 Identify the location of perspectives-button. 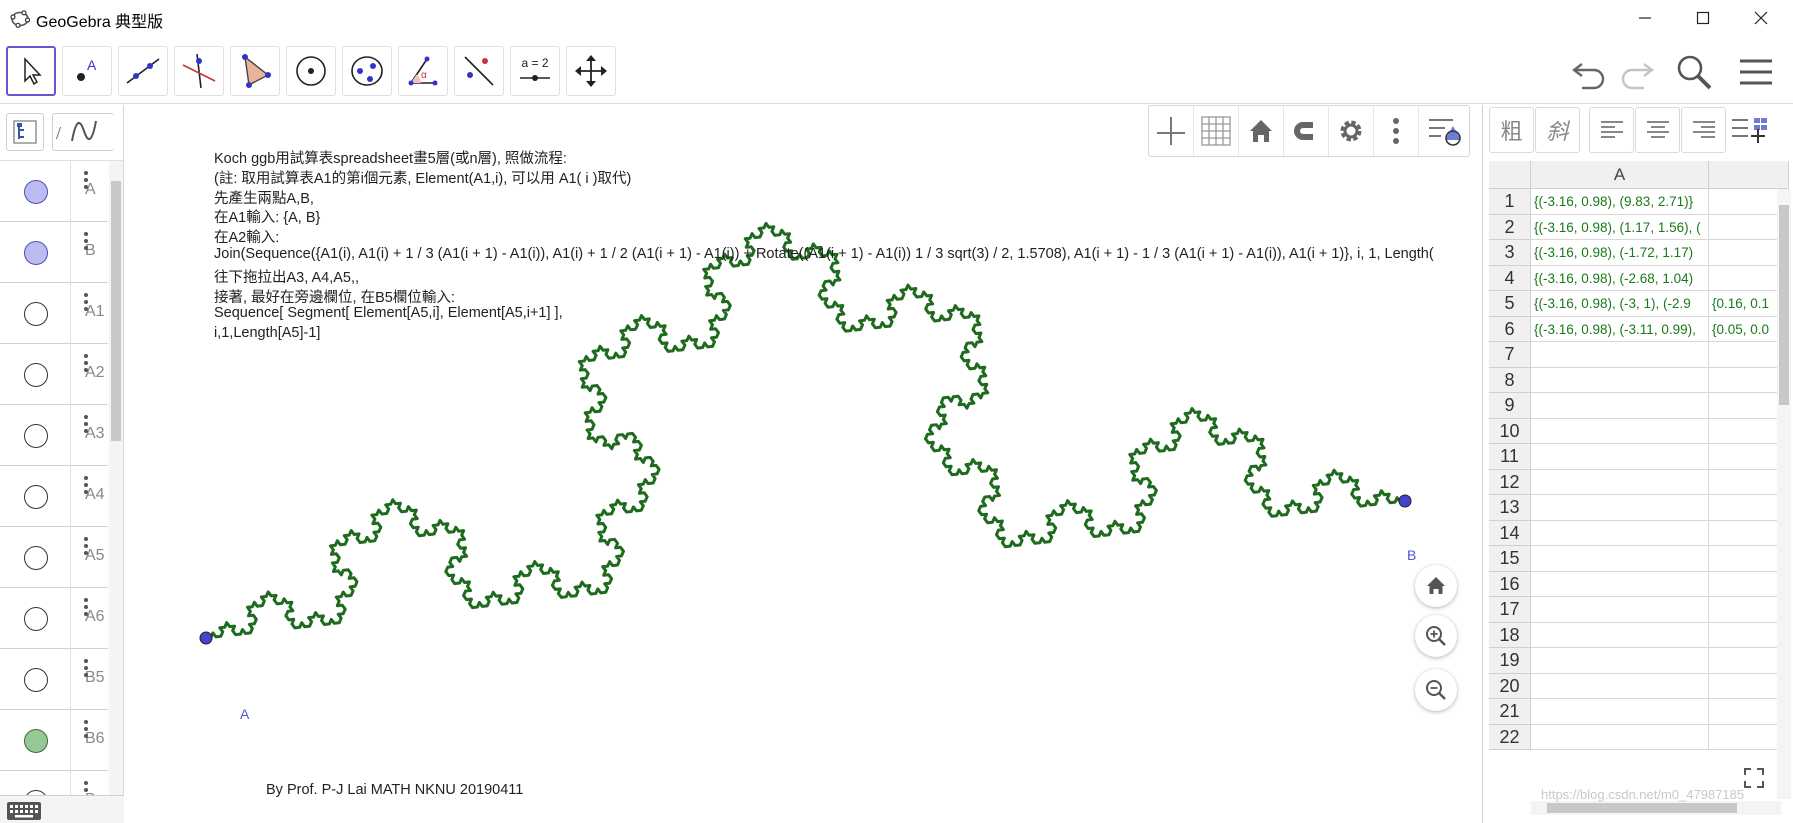
(1444, 131).